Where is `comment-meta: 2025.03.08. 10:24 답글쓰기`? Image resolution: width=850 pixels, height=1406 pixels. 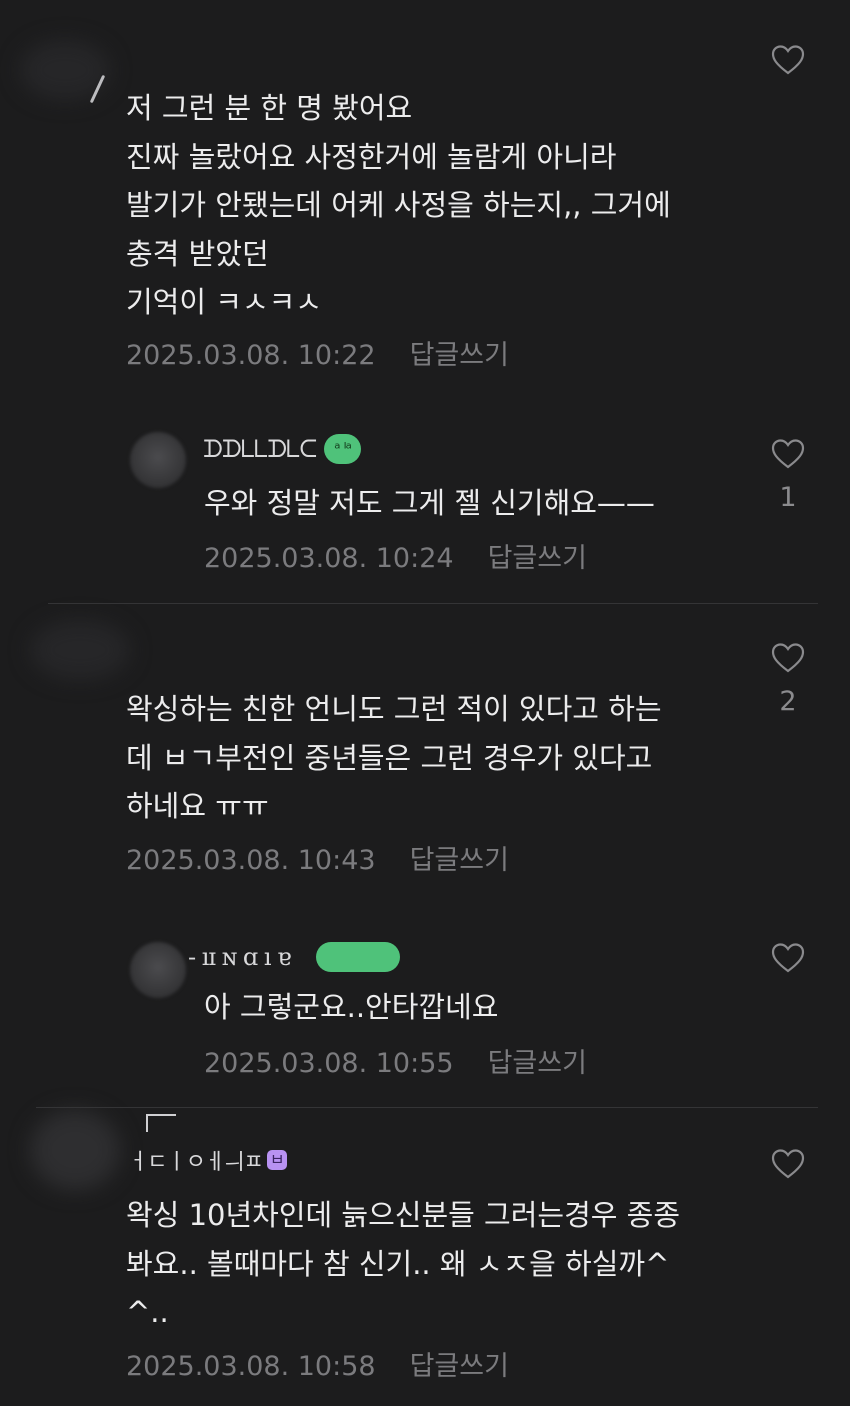
comment-meta: 2025.03.08. 10:24 답글쓰기 is located at coordinates (395, 555).